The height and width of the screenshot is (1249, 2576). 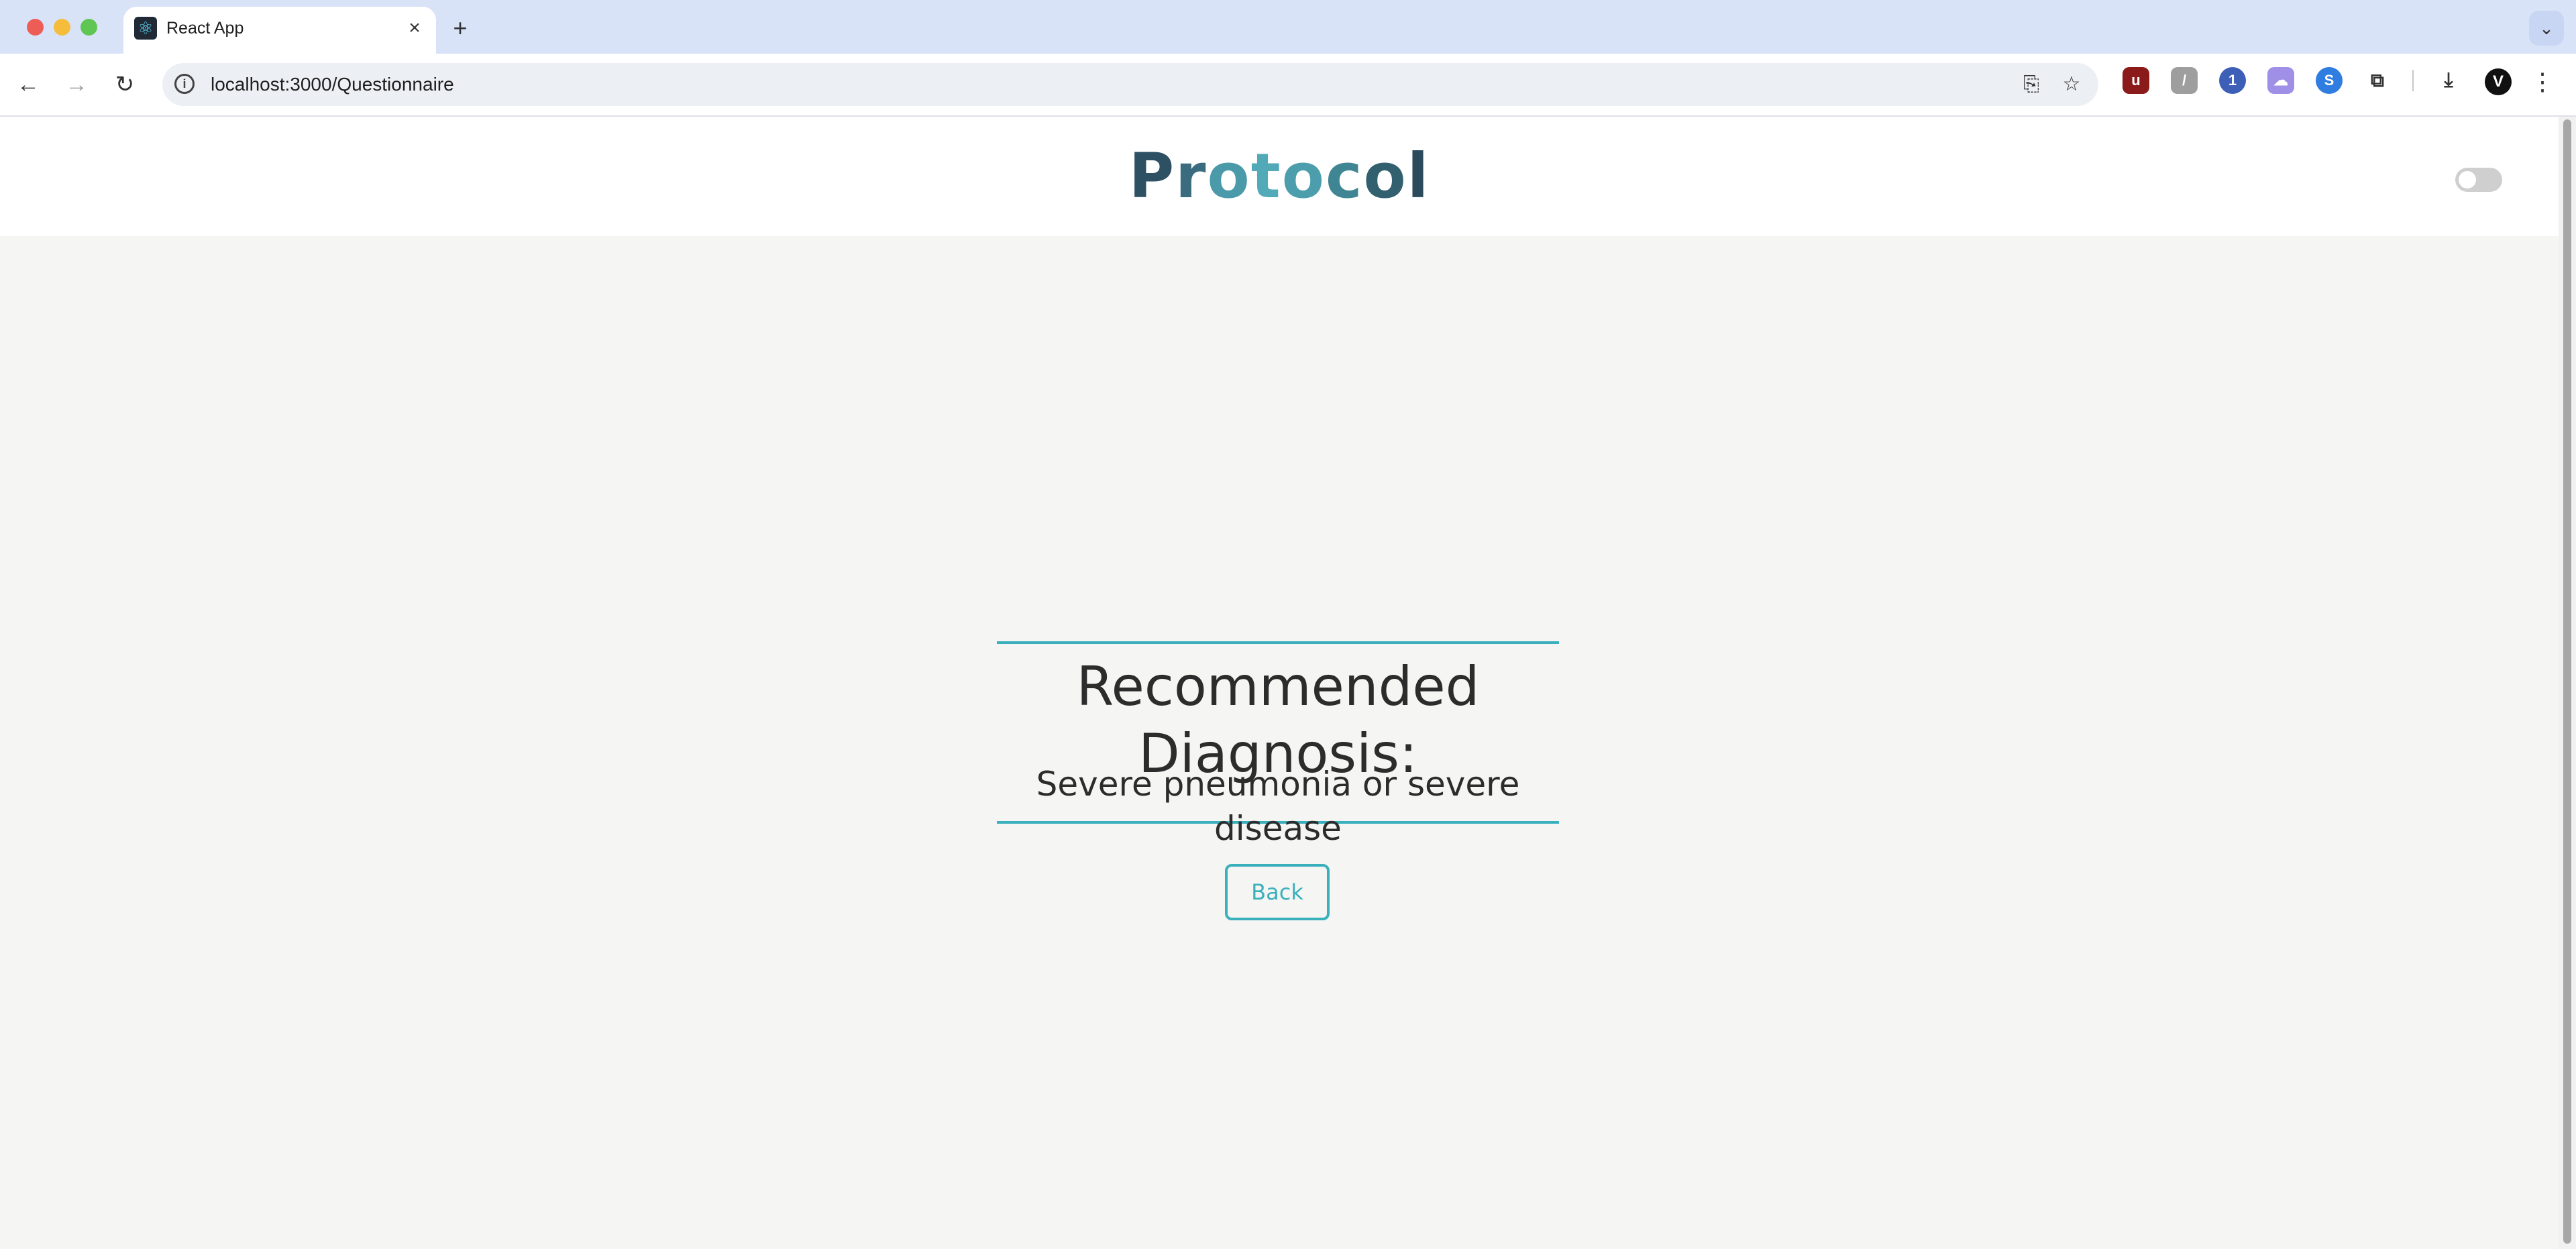 What do you see at coordinates (1418, 176) in the screenshot?
I see `logo-letter: l` at bounding box center [1418, 176].